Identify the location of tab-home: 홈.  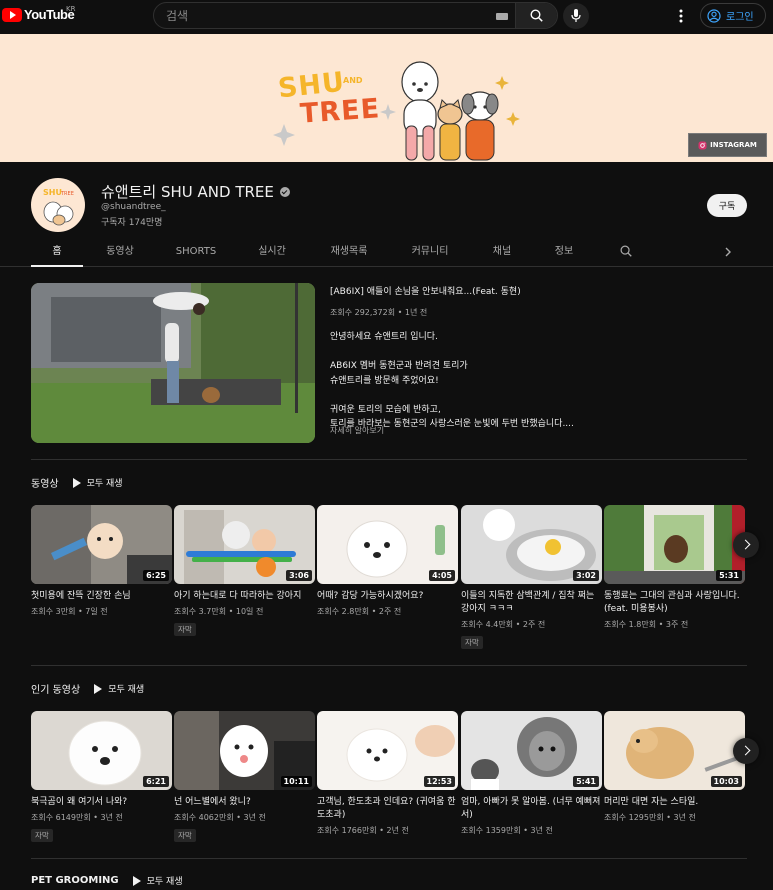
(57, 252).